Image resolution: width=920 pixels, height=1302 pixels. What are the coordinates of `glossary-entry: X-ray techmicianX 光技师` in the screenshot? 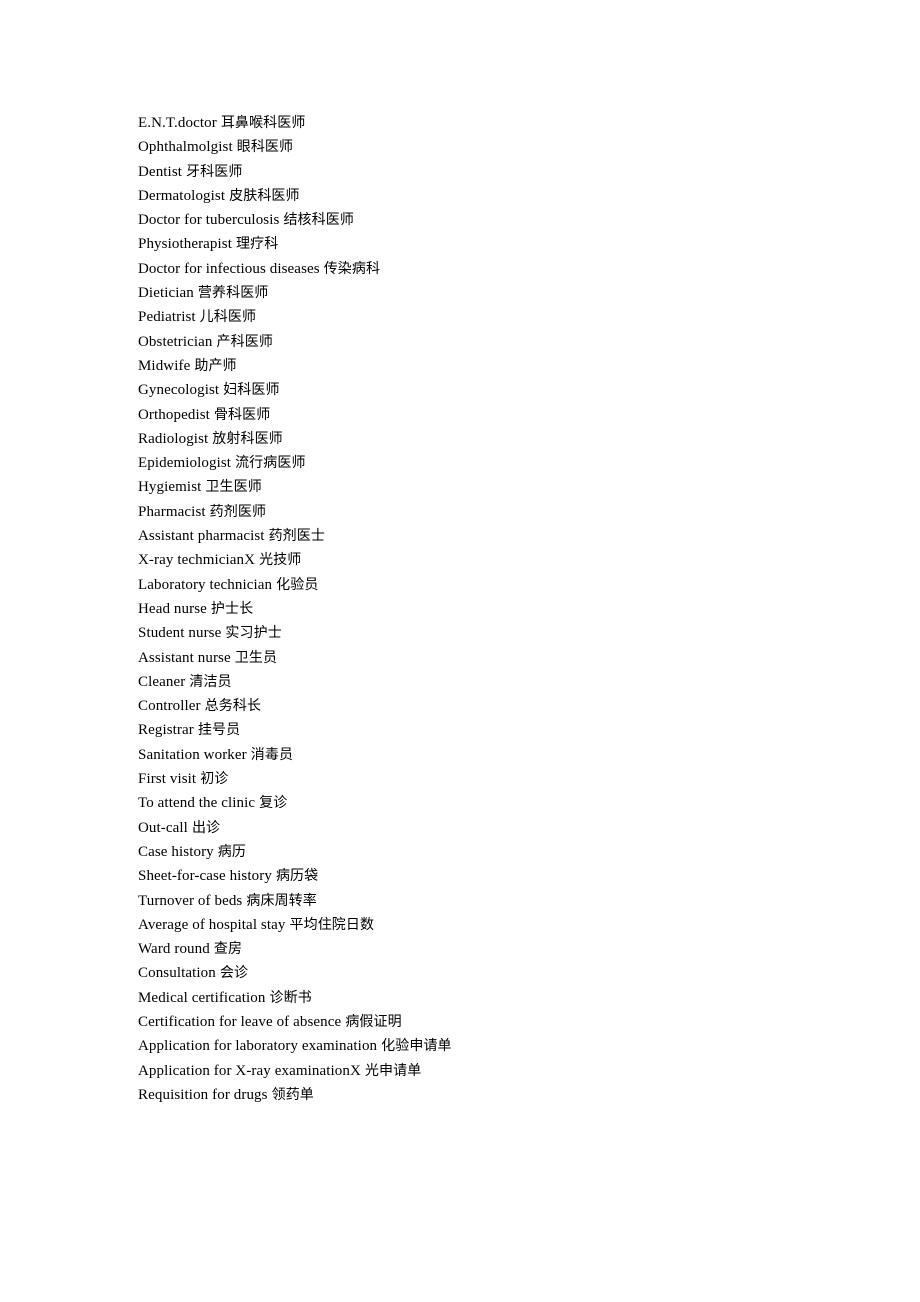 It's located at (488, 560).